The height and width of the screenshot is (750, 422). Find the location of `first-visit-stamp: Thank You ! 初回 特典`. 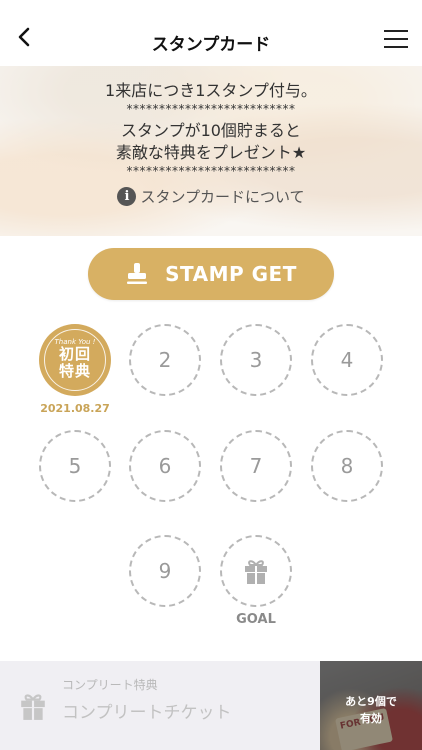

first-visit-stamp: Thank You ! 初回 特典 is located at coordinates (75, 360).